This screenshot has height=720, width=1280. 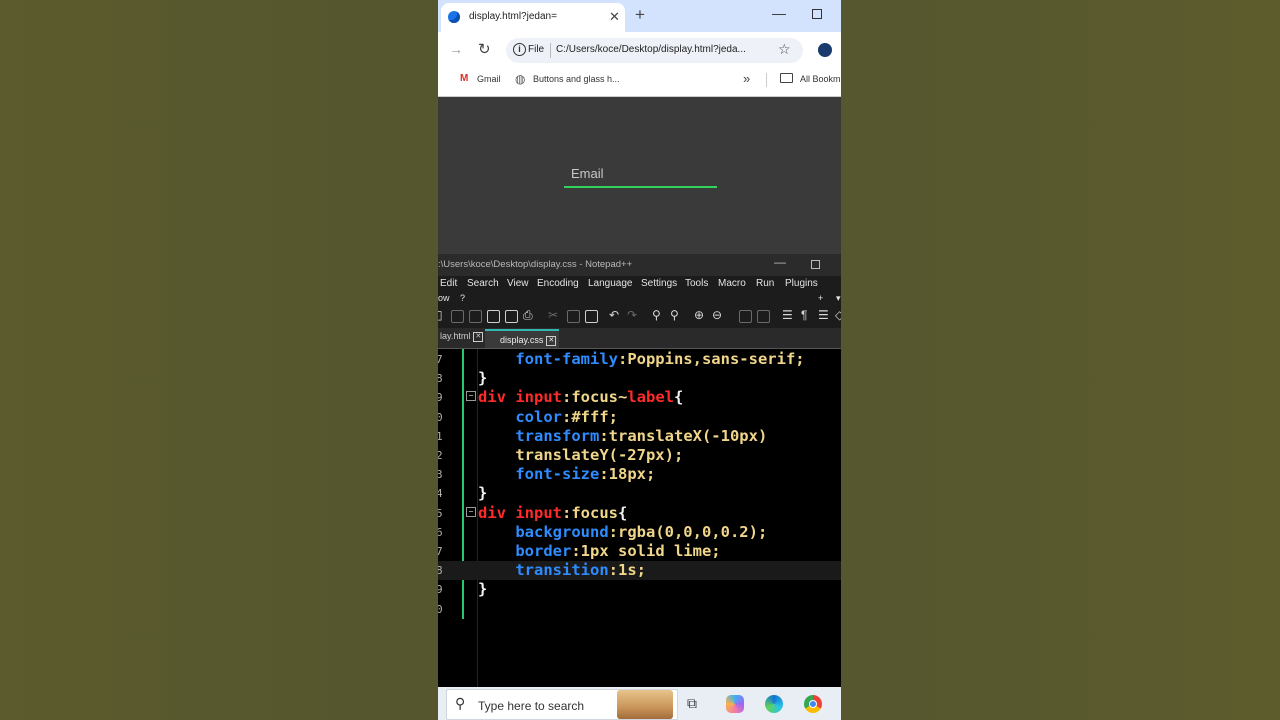 What do you see at coordinates (493, 316) in the screenshot?
I see `close-file-icon` at bounding box center [493, 316].